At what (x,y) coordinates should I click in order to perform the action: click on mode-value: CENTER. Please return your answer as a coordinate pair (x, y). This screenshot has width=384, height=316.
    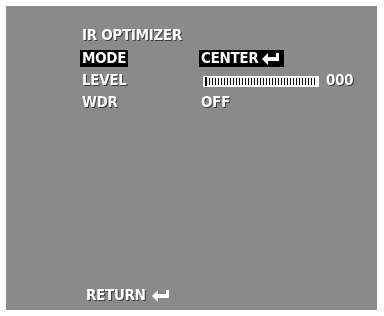
    Looking at the image, I should click on (242, 58).